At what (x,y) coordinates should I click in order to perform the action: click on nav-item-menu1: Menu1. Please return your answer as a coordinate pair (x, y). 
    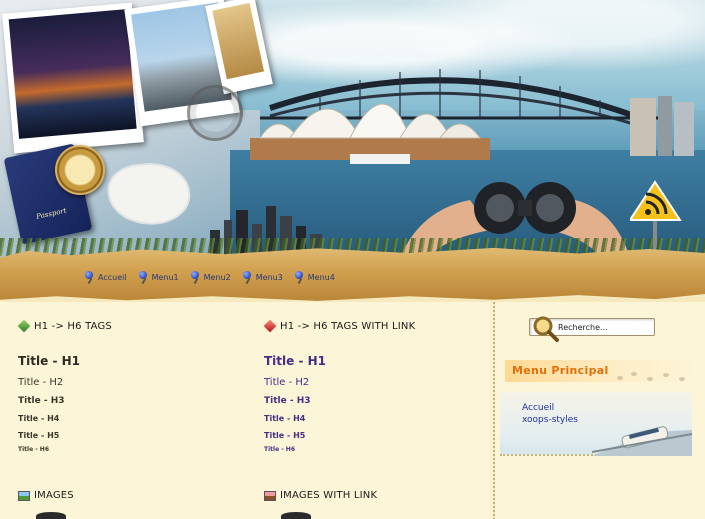
    Looking at the image, I should click on (158, 277).